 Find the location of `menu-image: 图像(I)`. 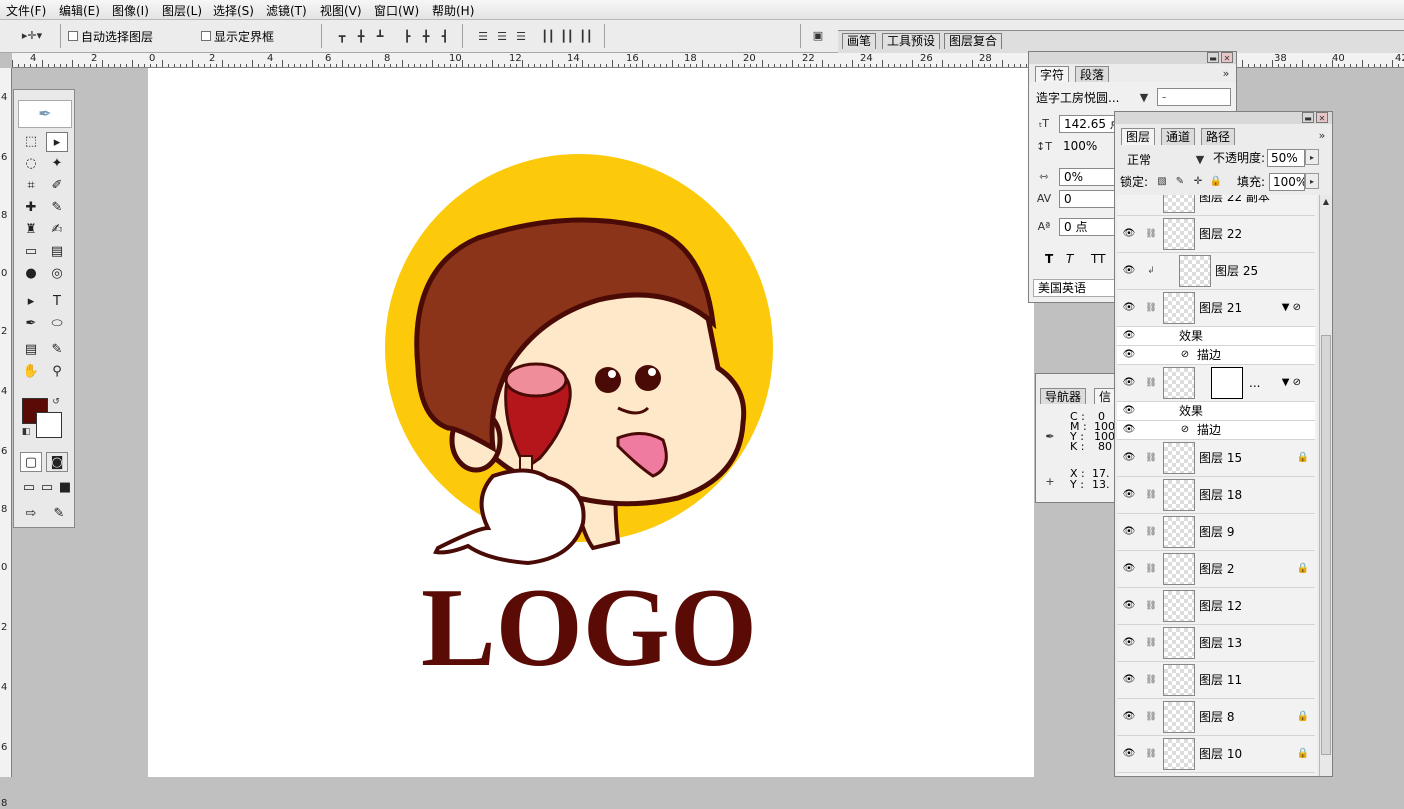

menu-image: 图像(I) is located at coordinates (130, 10).